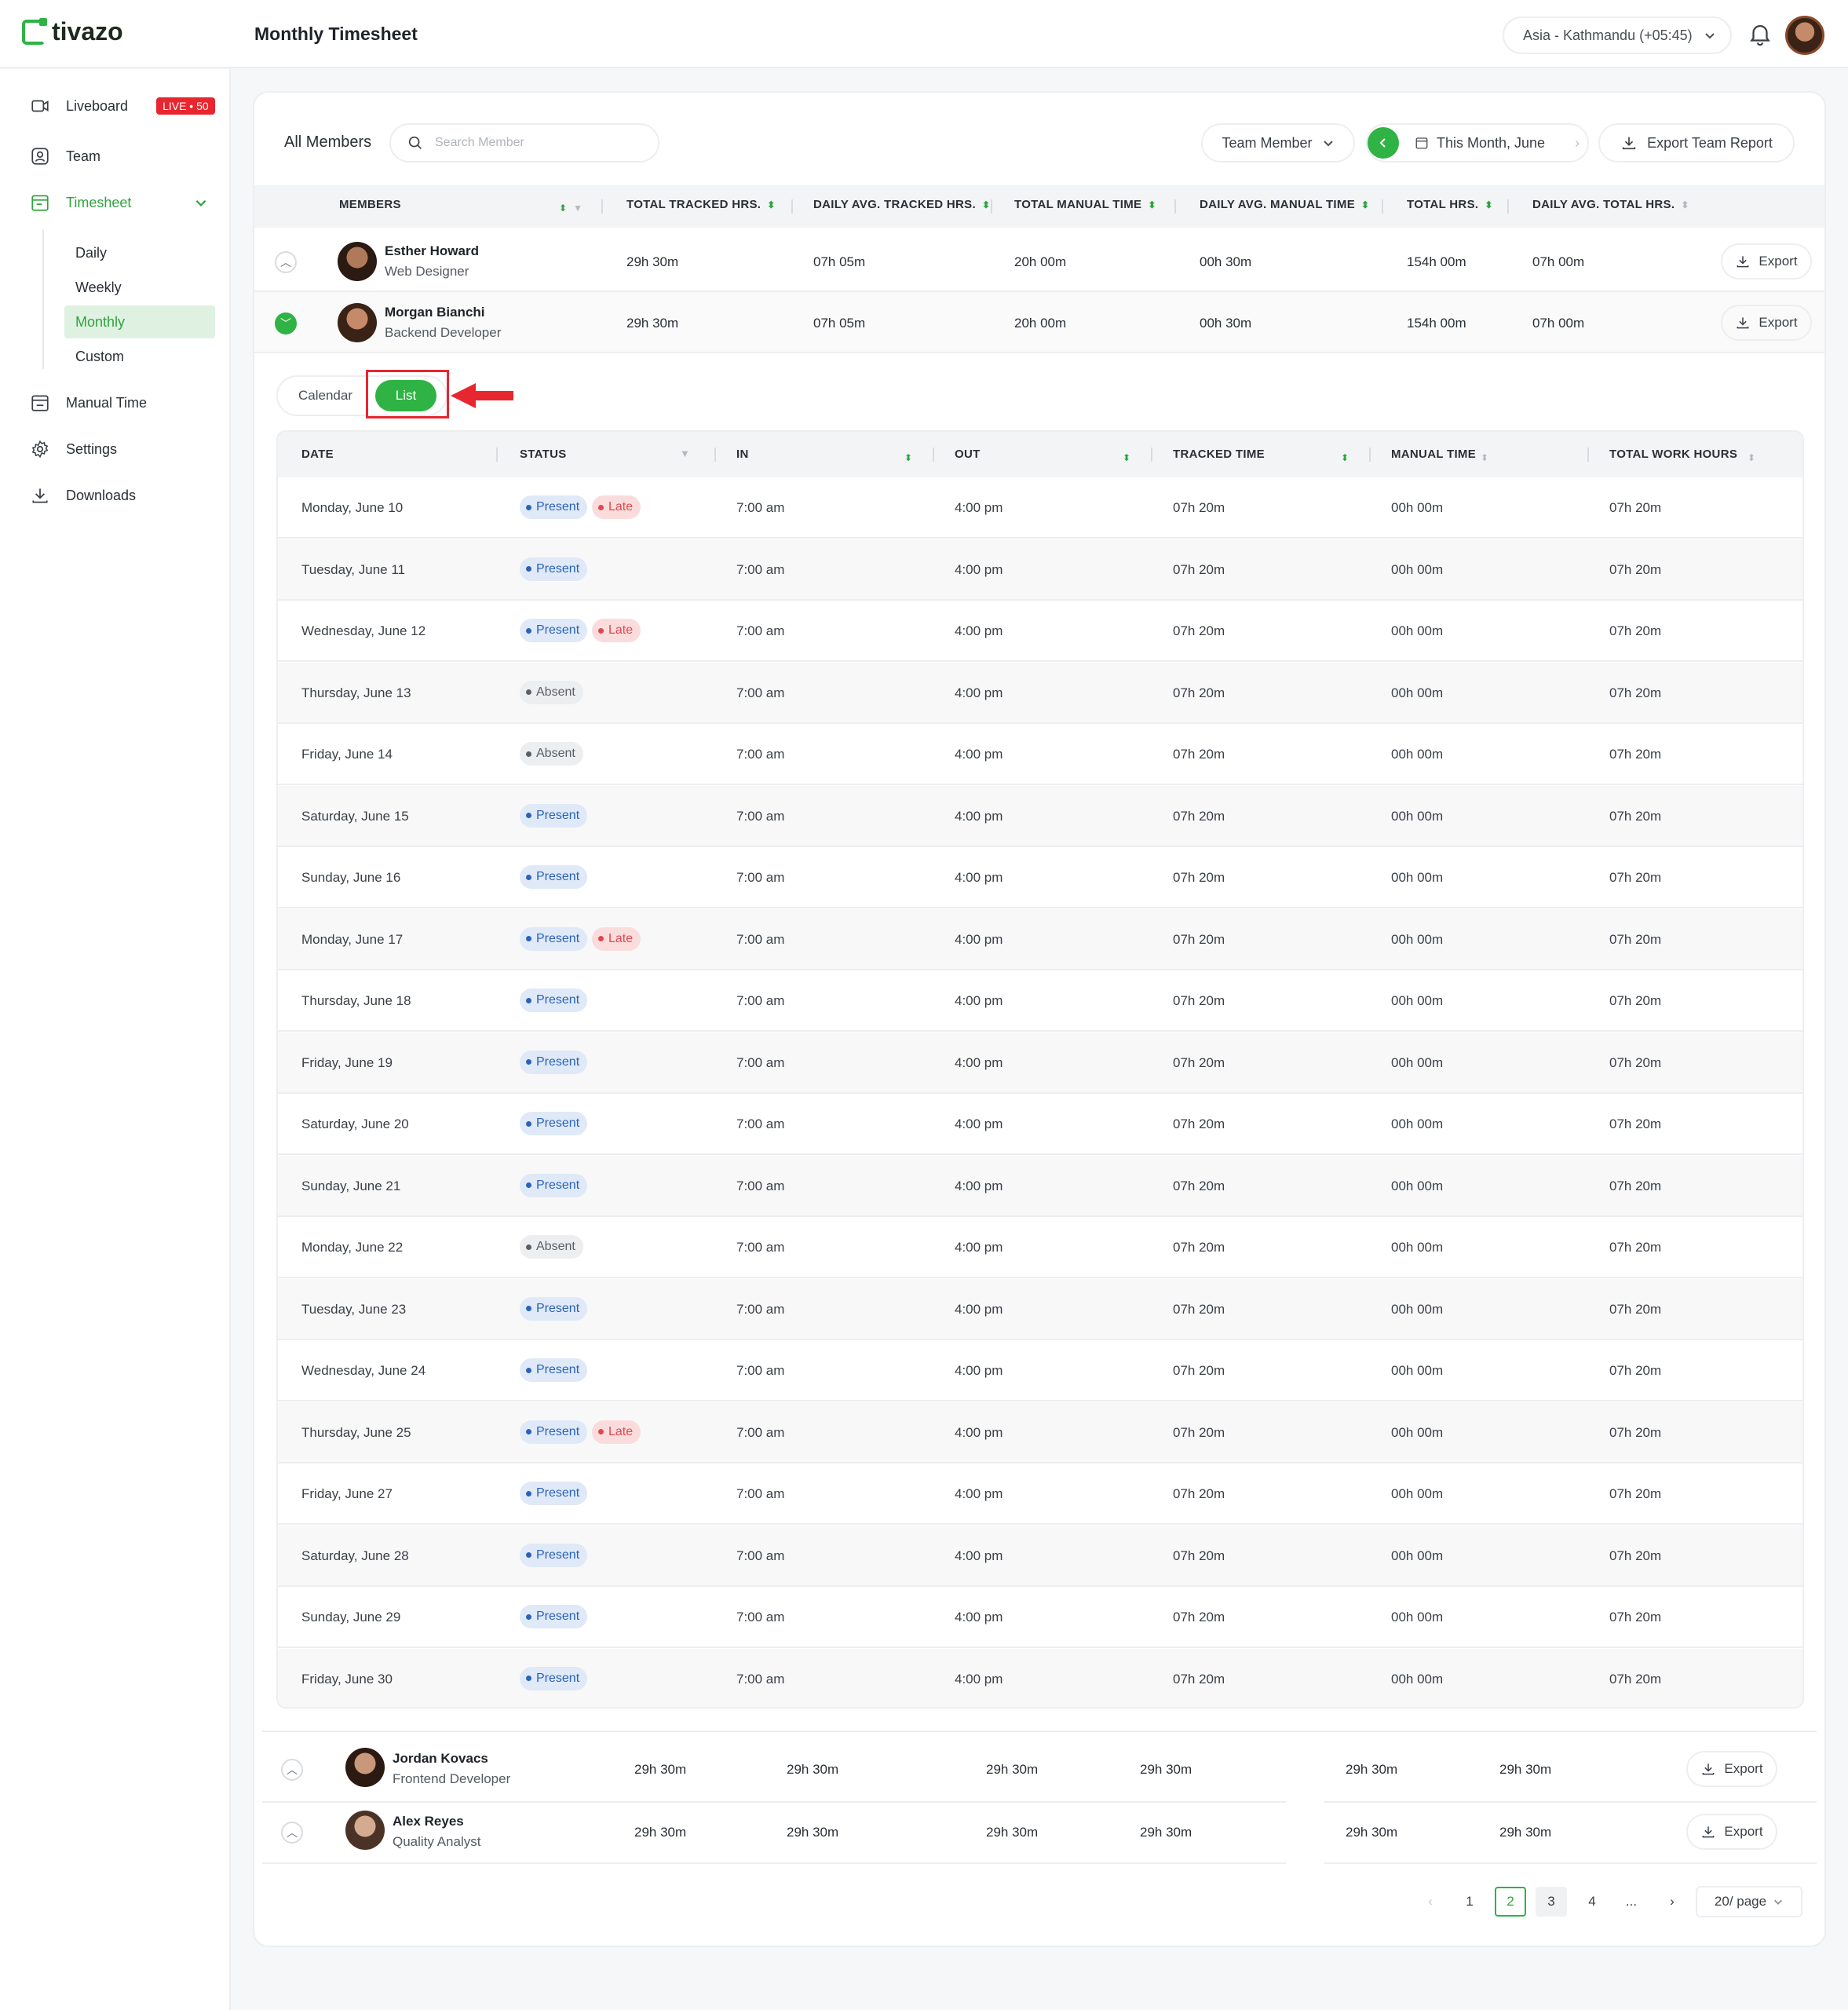  What do you see at coordinates (40, 156) in the screenshot?
I see `user-icon` at bounding box center [40, 156].